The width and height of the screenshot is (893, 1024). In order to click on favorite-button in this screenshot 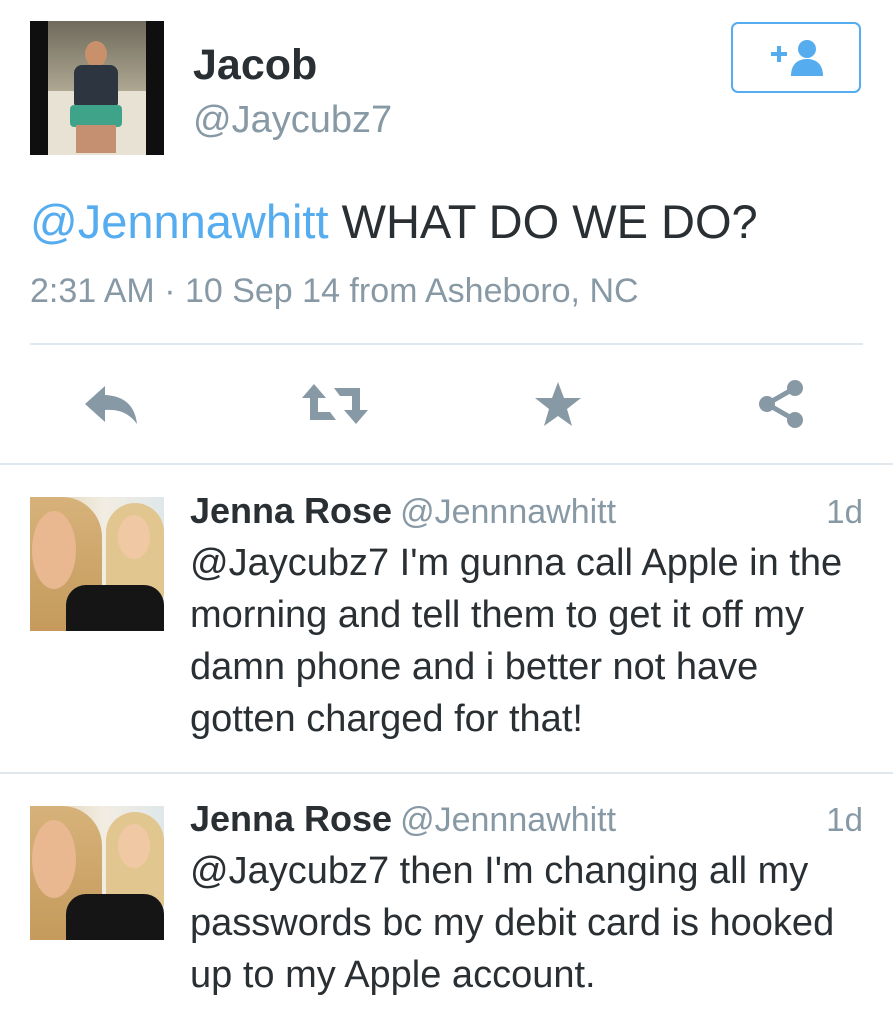, I will do `click(558, 404)`.